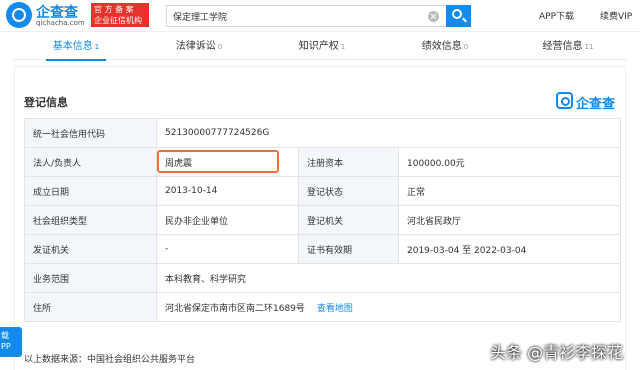 Image resolution: width=640 pixels, height=370 pixels. What do you see at coordinates (72, 46) in the screenshot?
I see `tab-label: 基本信息` at bounding box center [72, 46].